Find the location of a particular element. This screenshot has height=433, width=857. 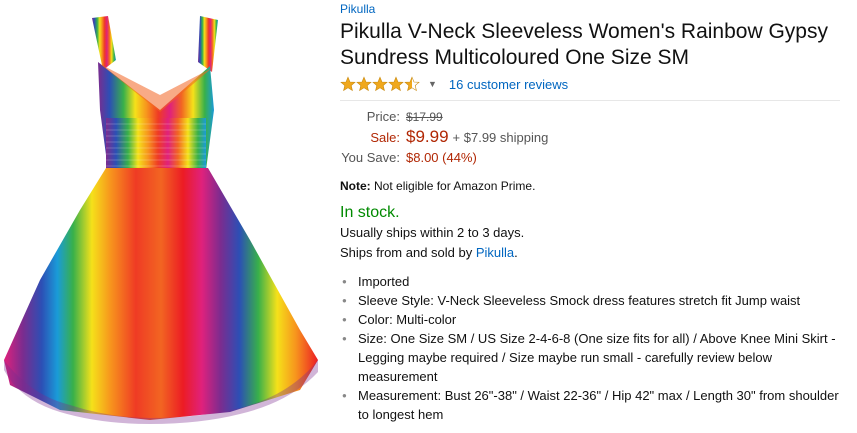

rating-row: ▼ 16 customer reviews is located at coordinates (595, 84).